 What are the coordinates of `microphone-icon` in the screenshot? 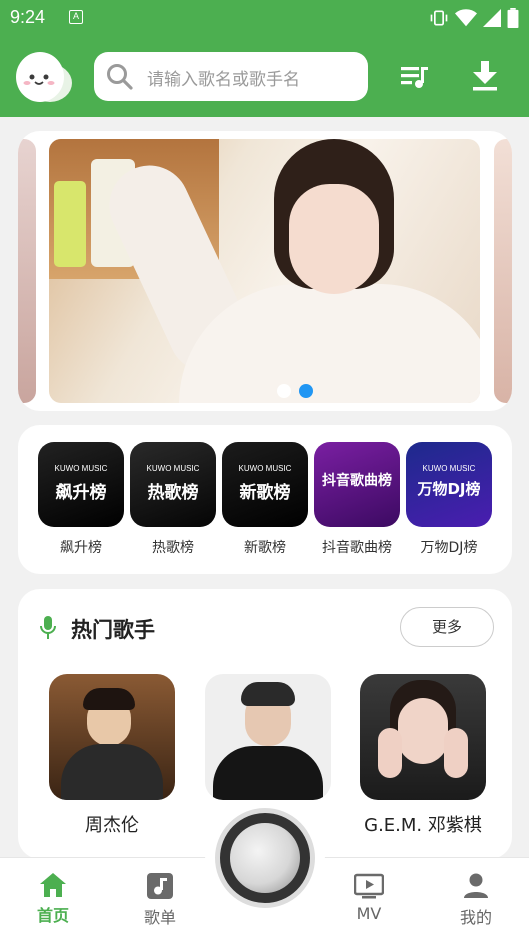 It's located at (48, 627).